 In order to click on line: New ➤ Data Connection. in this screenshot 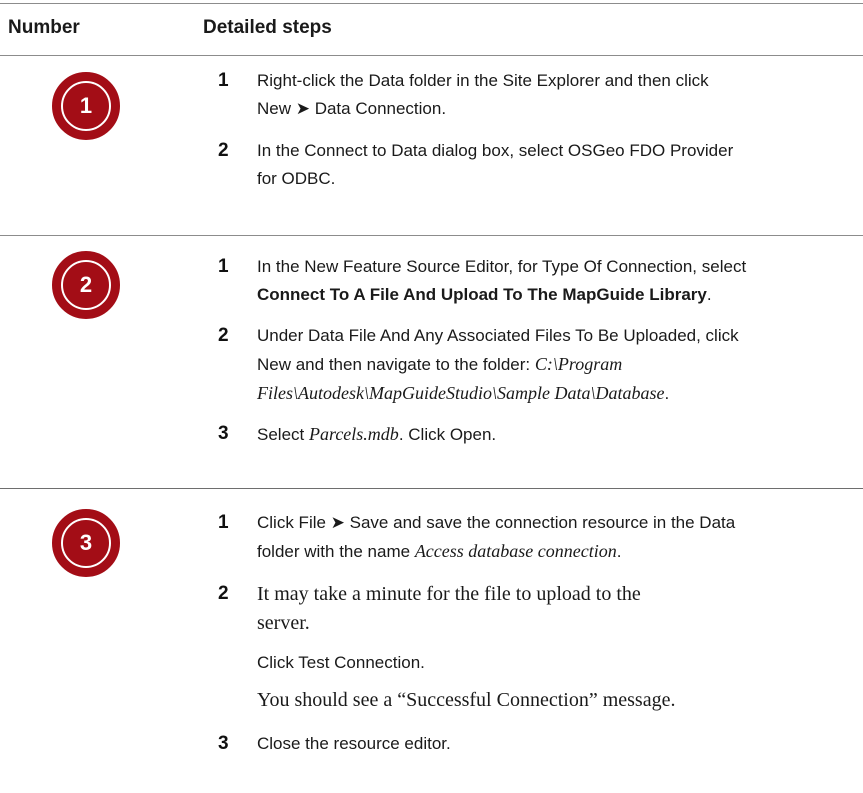, I will do `click(352, 108)`.